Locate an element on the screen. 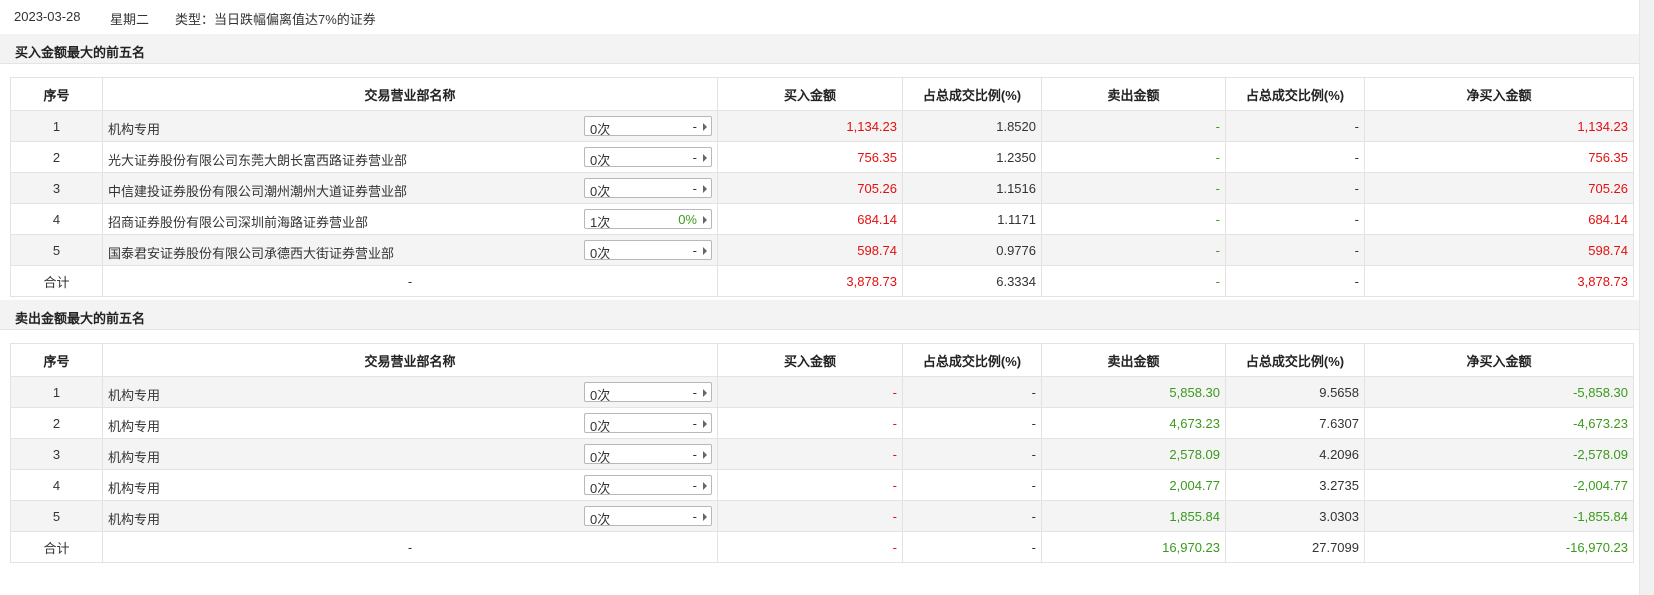  total-sell-ratio: - is located at coordinates (1295, 281).